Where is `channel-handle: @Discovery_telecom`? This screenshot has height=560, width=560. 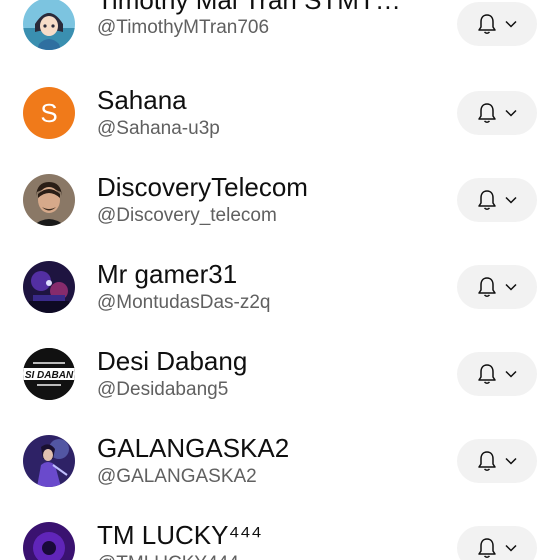 channel-handle: @Discovery_telecom is located at coordinates (187, 215).